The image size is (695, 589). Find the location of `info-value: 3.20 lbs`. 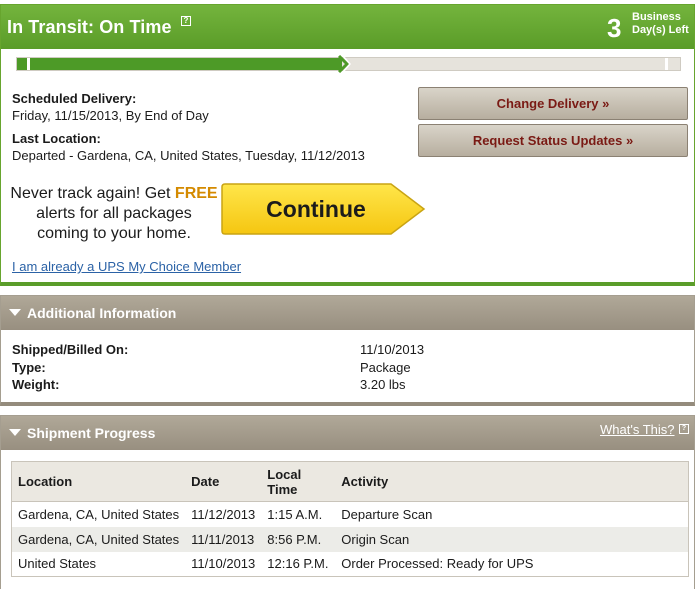

info-value: 3.20 lbs is located at coordinates (383, 384).